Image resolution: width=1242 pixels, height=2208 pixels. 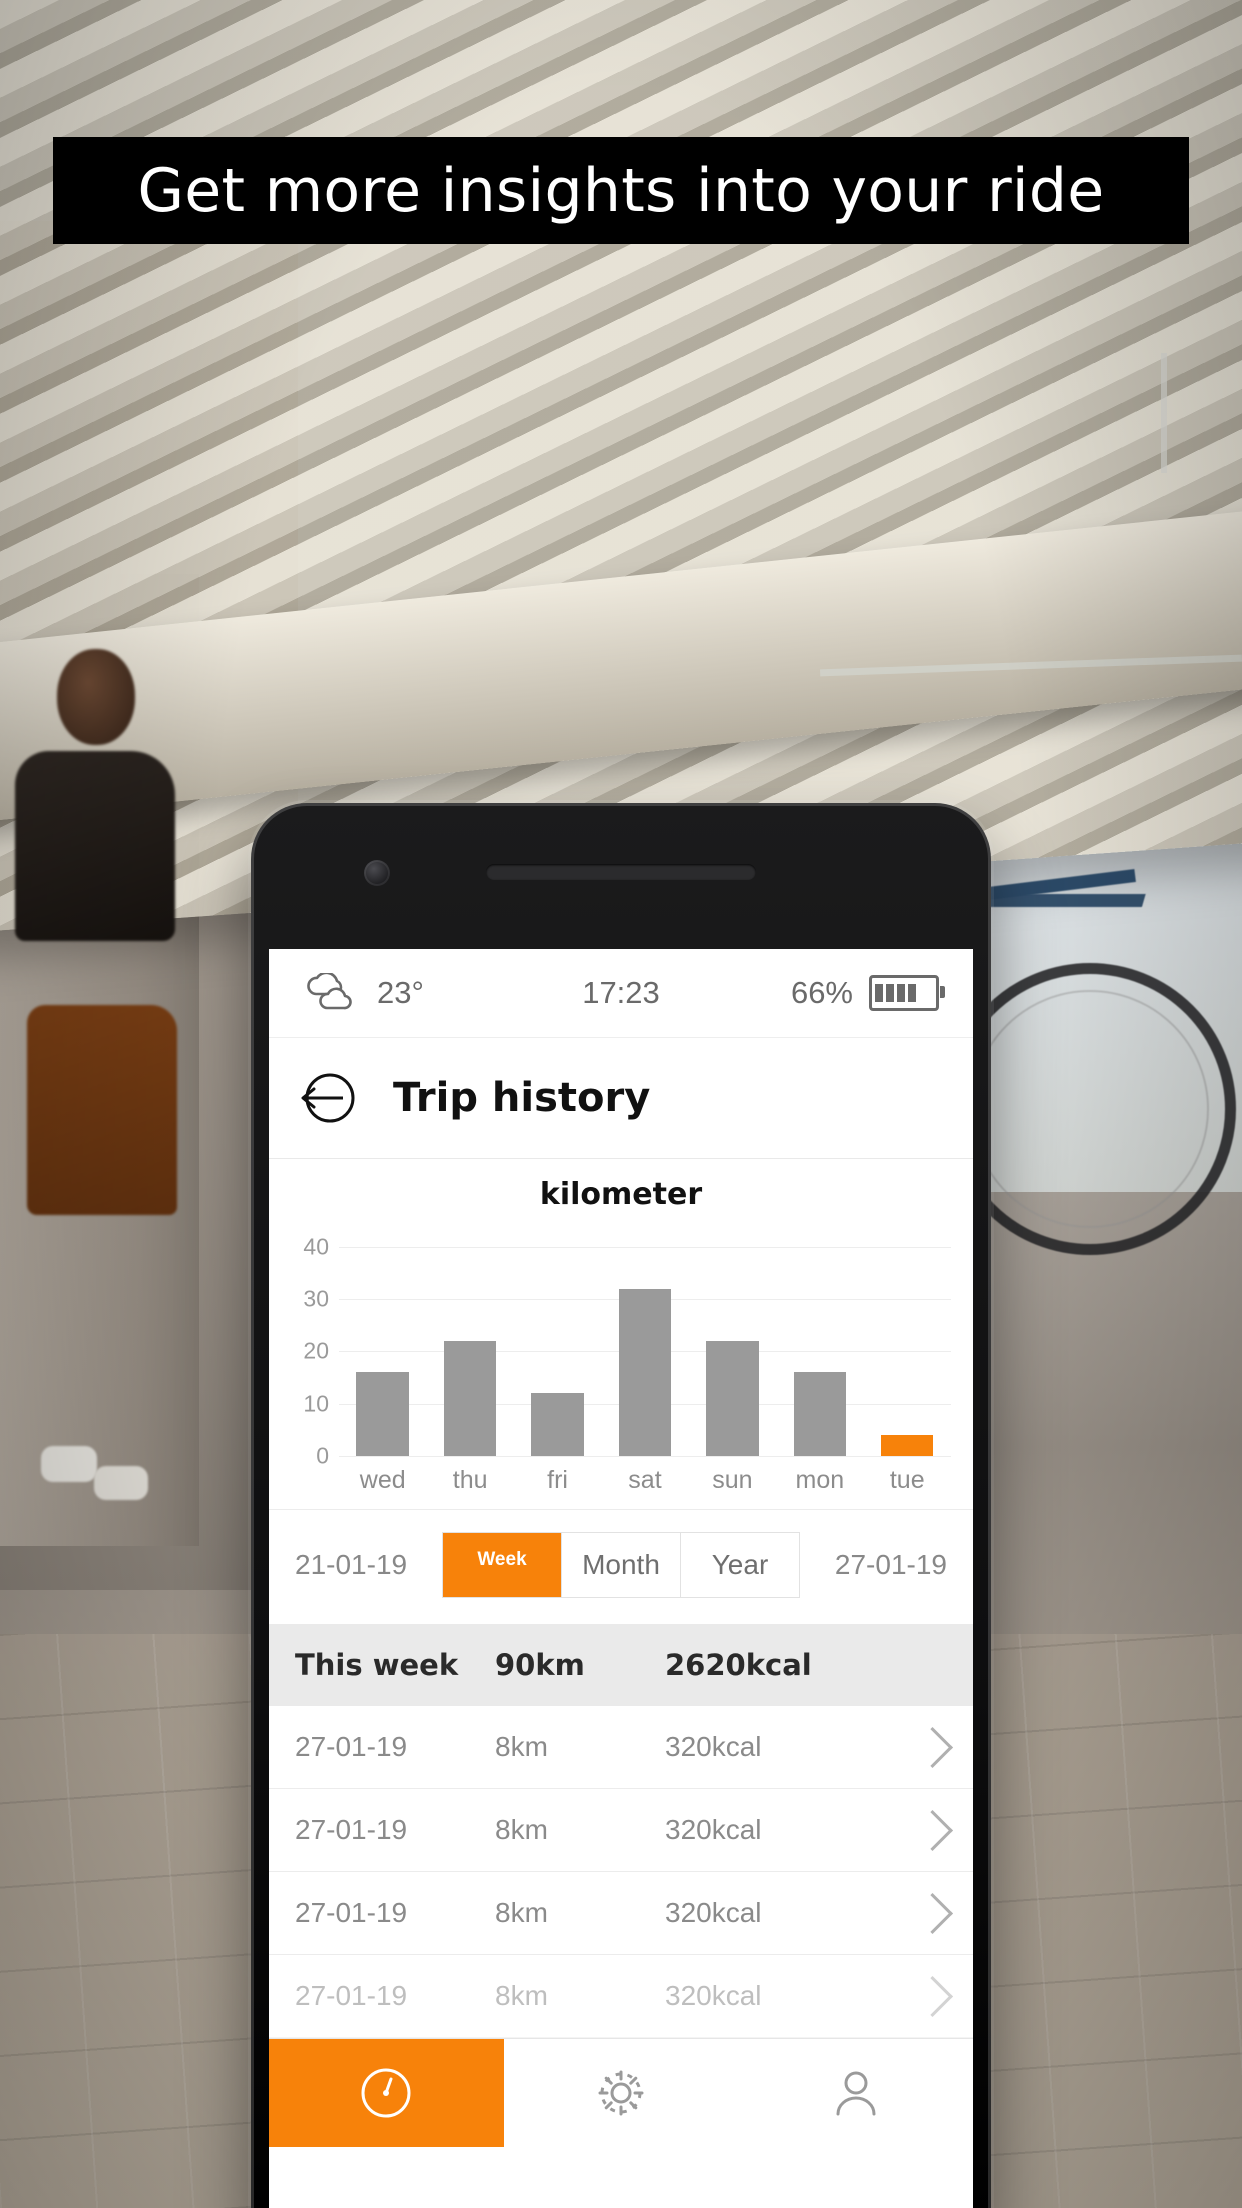 What do you see at coordinates (351, 1564) in the screenshot?
I see `range-start-date: 21-01-19` at bounding box center [351, 1564].